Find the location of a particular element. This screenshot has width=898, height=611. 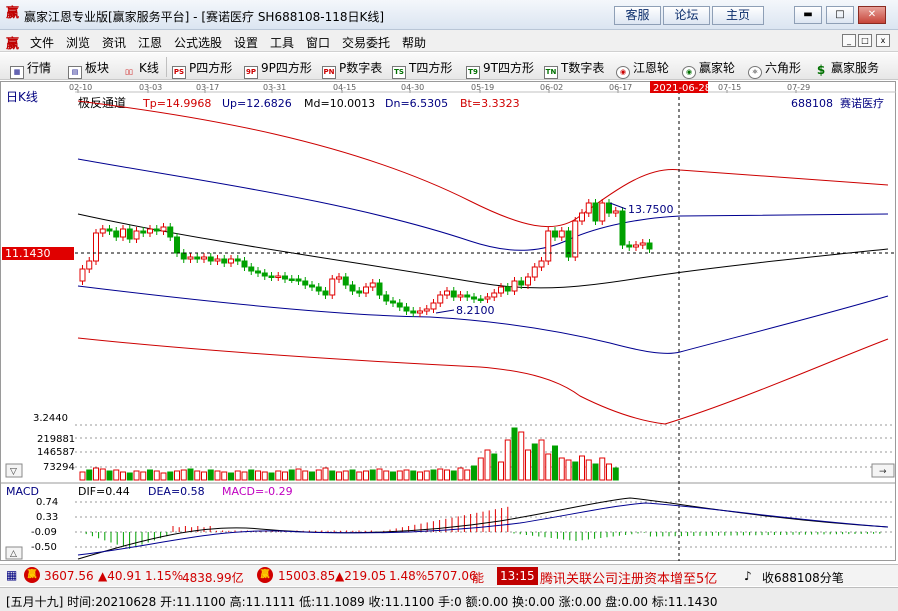

macd-histogram is located at coordinates (483, 527).